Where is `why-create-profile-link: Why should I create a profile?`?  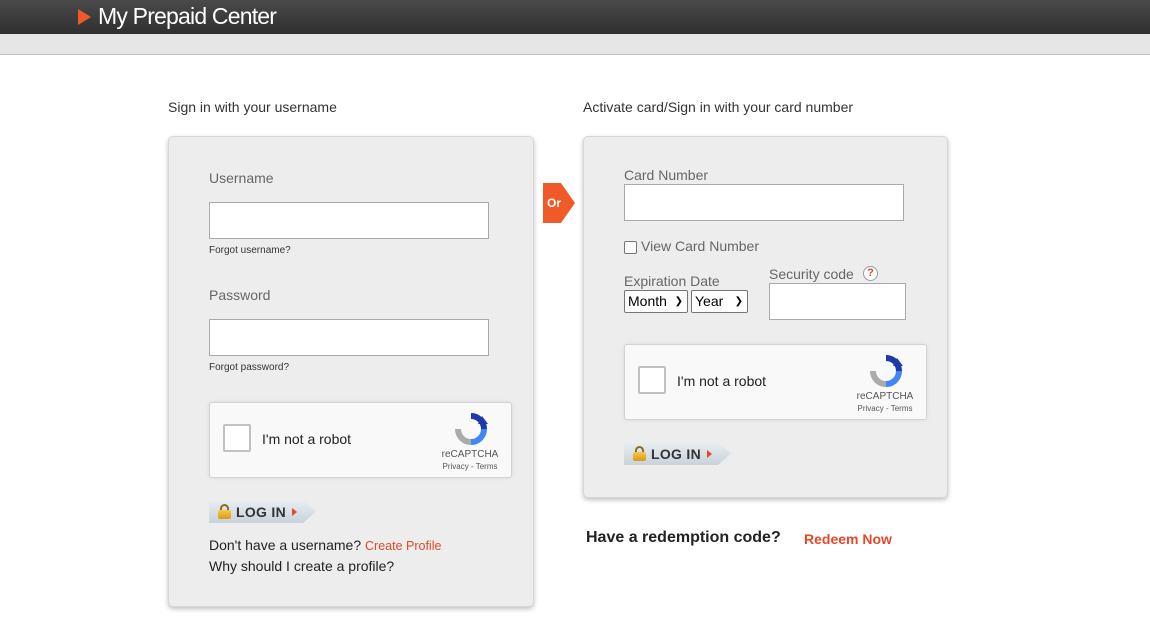 why-create-profile-link: Why should I create a profile? is located at coordinates (301, 566).